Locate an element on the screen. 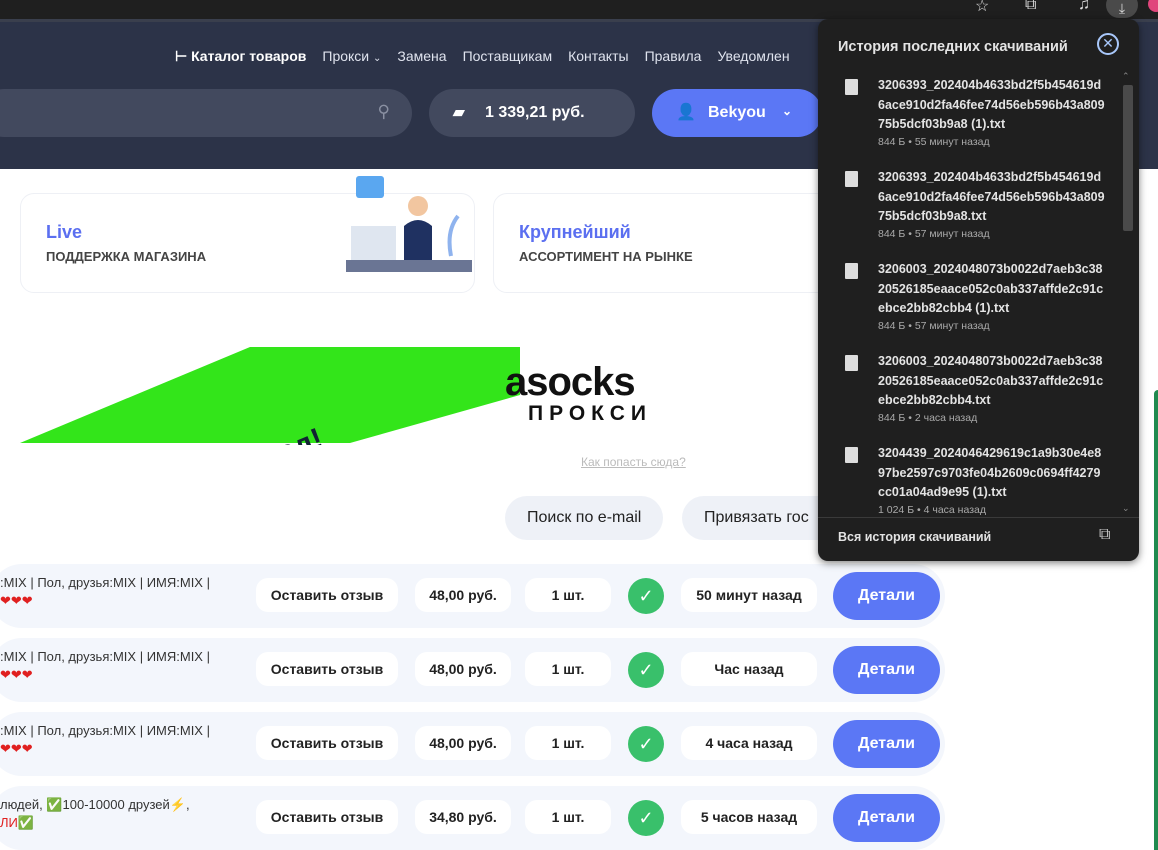 The width and height of the screenshot is (1158, 850). nav-contacts: Контакты is located at coordinates (598, 56).